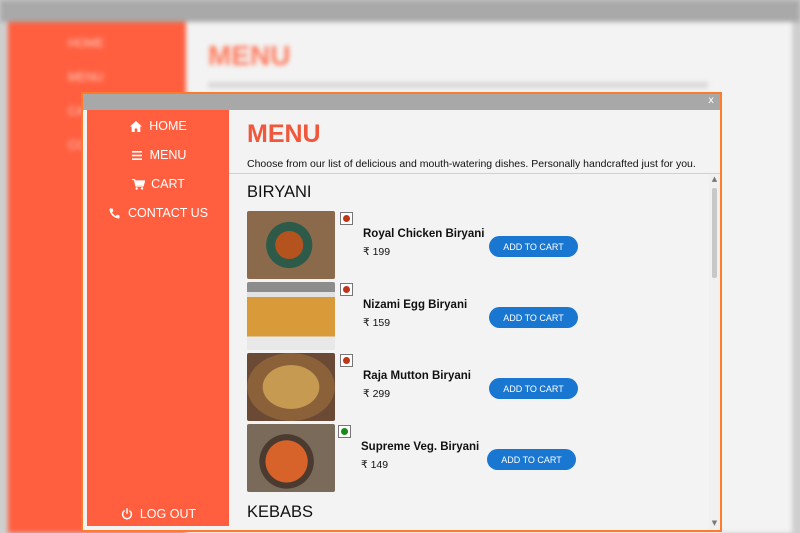 Image resolution: width=800 pixels, height=533 pixels. What do you see at coordinates (279, 192) in the screenshot?
I see `section-title-biryani: BIRYANI` at bounding box center [279, 192].